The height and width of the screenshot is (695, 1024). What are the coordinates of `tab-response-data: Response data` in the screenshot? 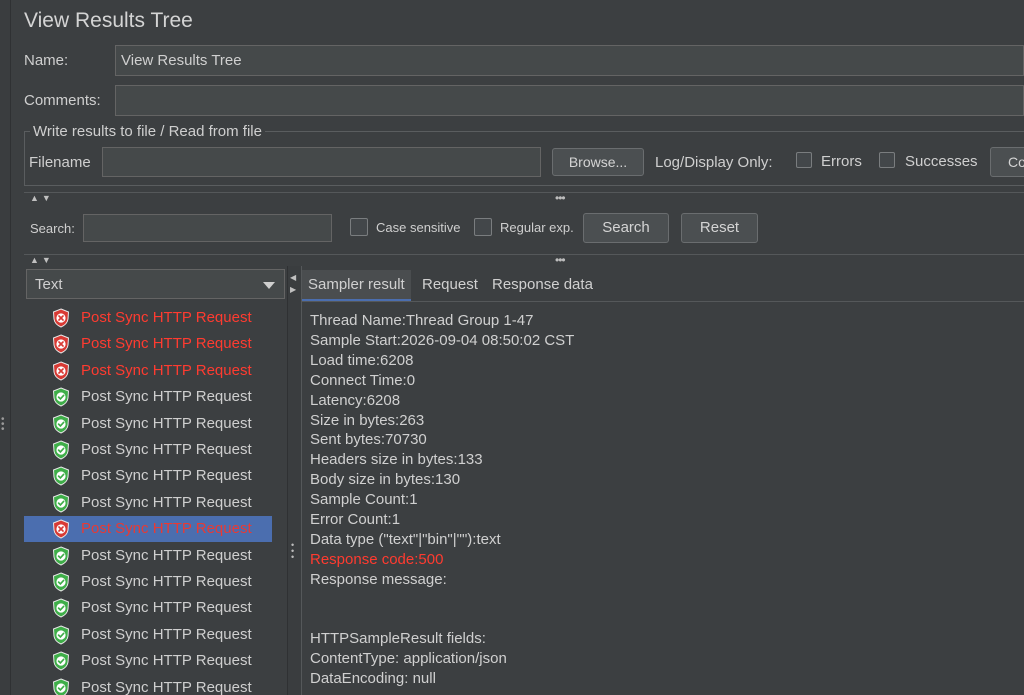 It's located at (542, 285).